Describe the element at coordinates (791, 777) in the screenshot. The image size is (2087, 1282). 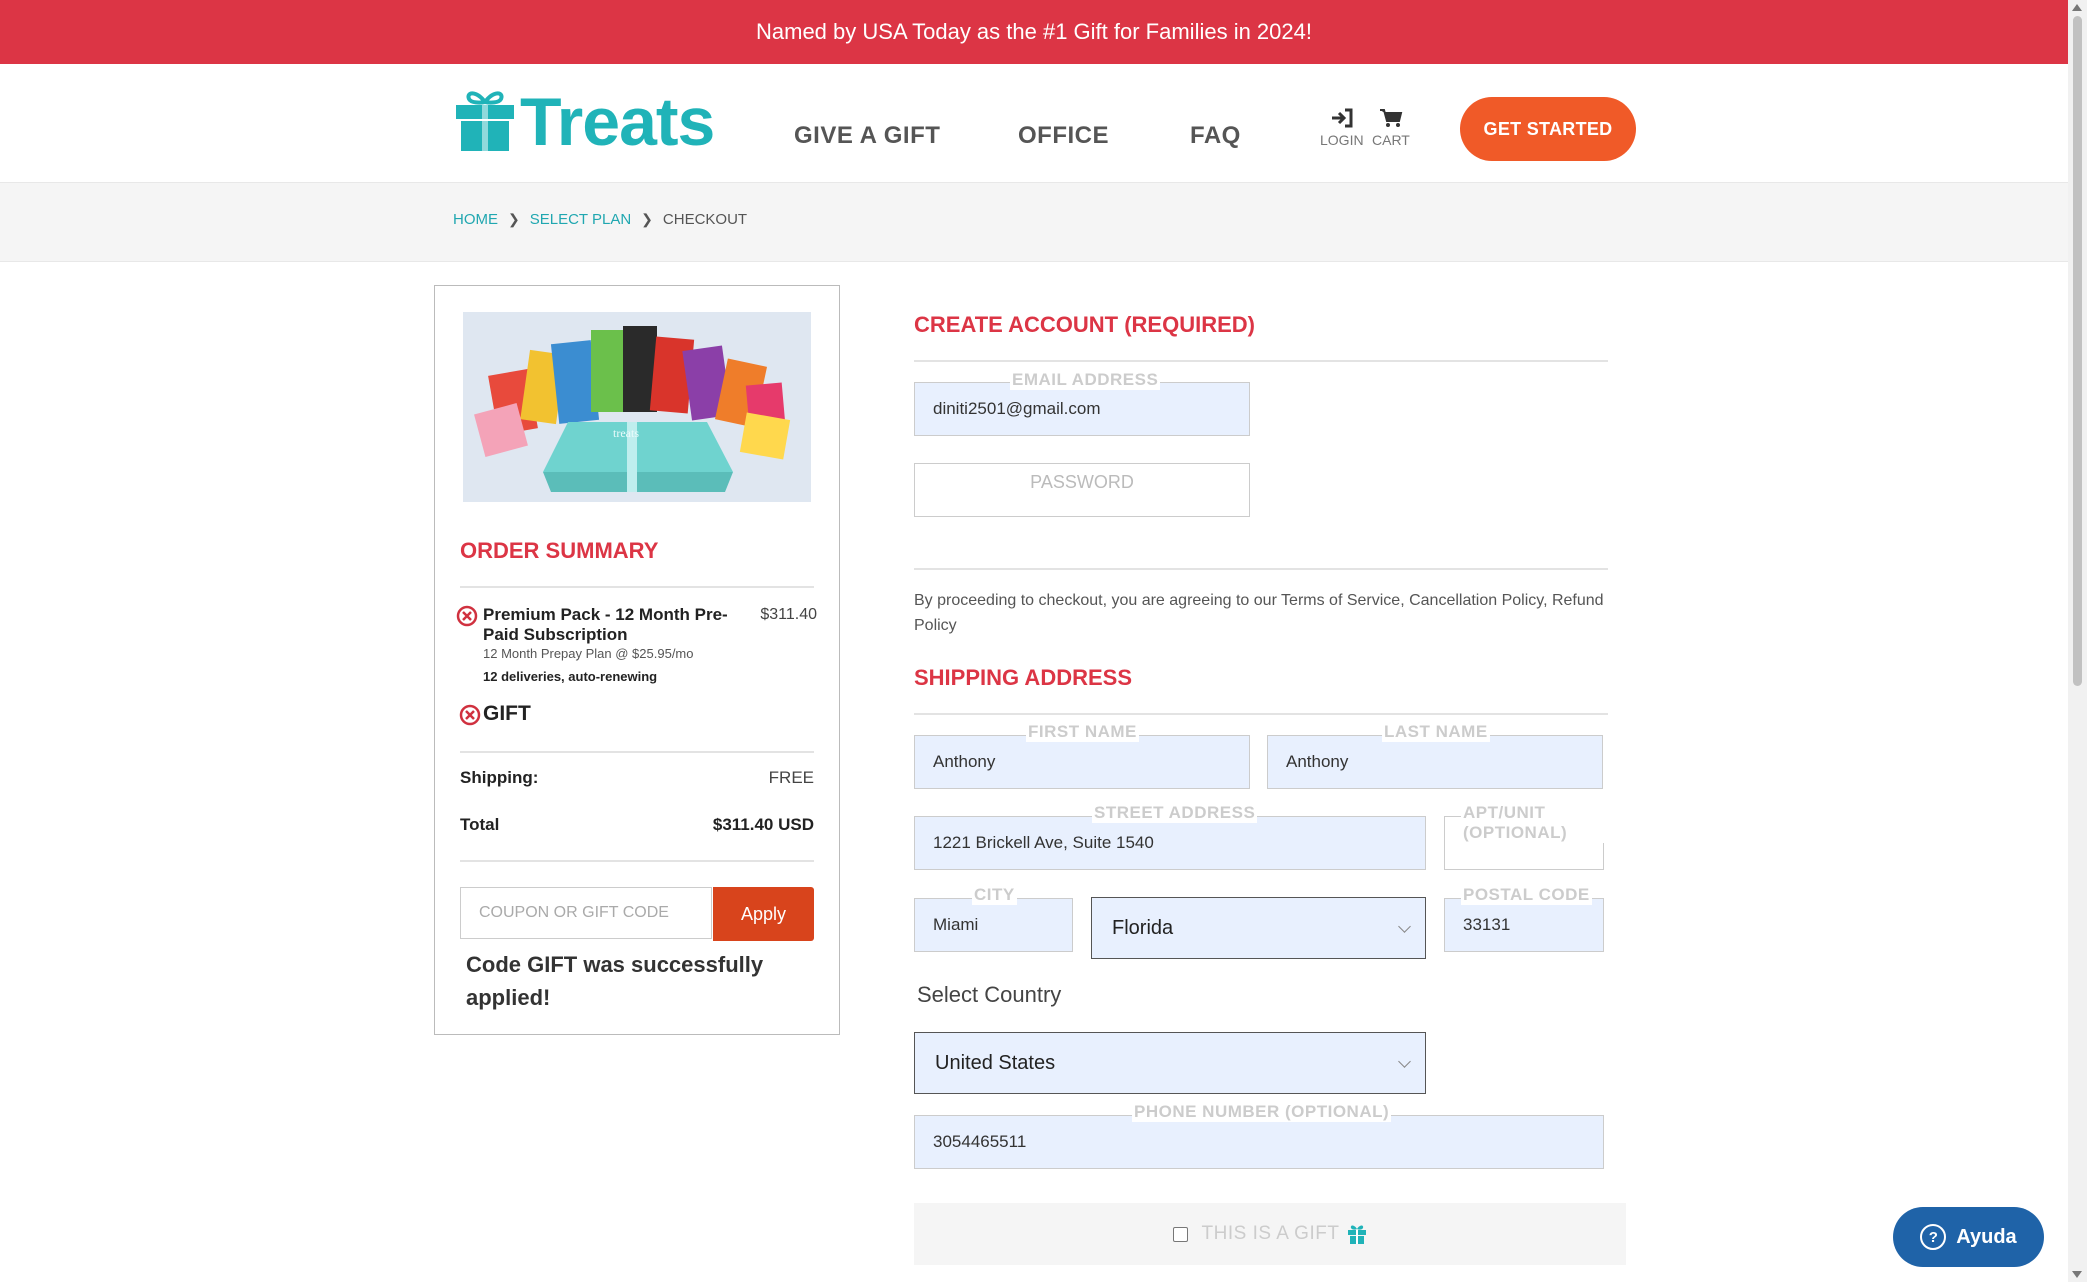
I see `shipping-value: FREE` at that location.